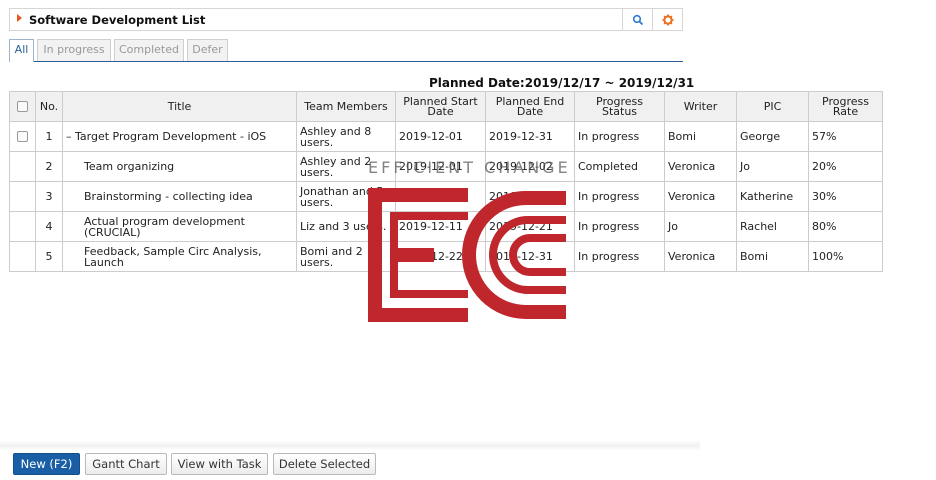  What do you see at coordinates (149, 50) in the screenshot?
I see `tab-completed: Completed` at bounding box center [149, 50].